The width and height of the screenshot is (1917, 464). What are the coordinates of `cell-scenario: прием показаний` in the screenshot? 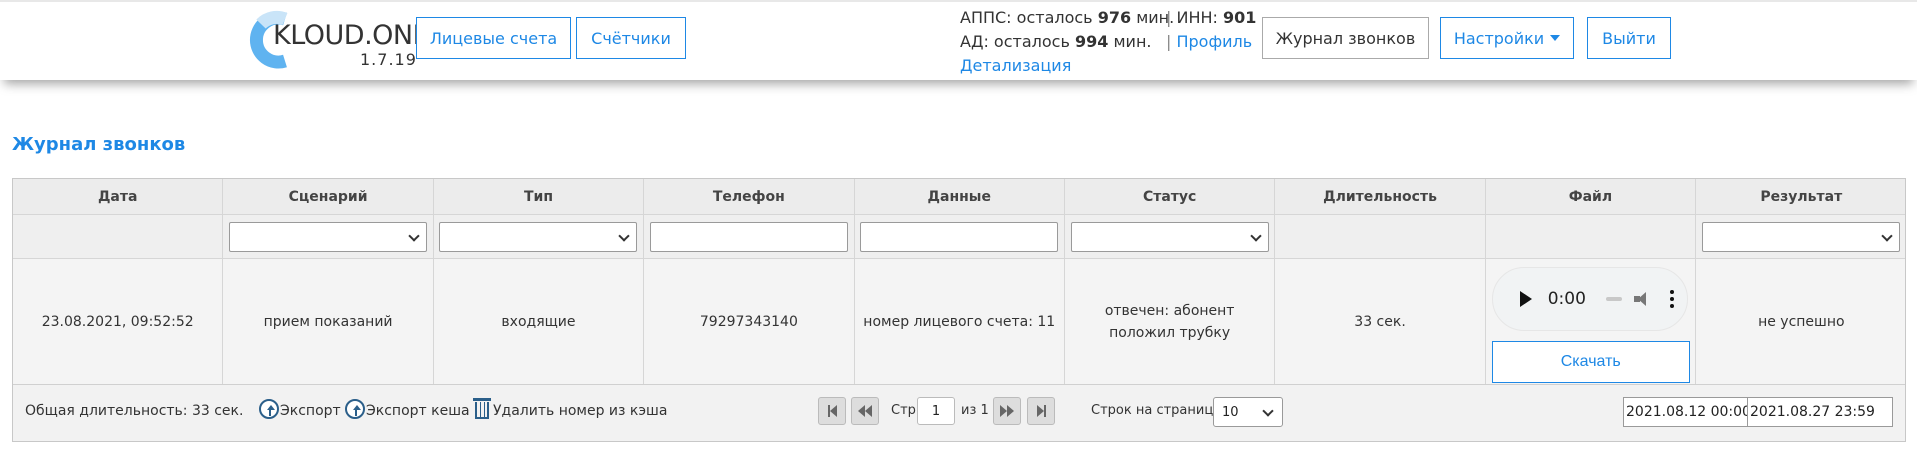 It's located at (328, 321).